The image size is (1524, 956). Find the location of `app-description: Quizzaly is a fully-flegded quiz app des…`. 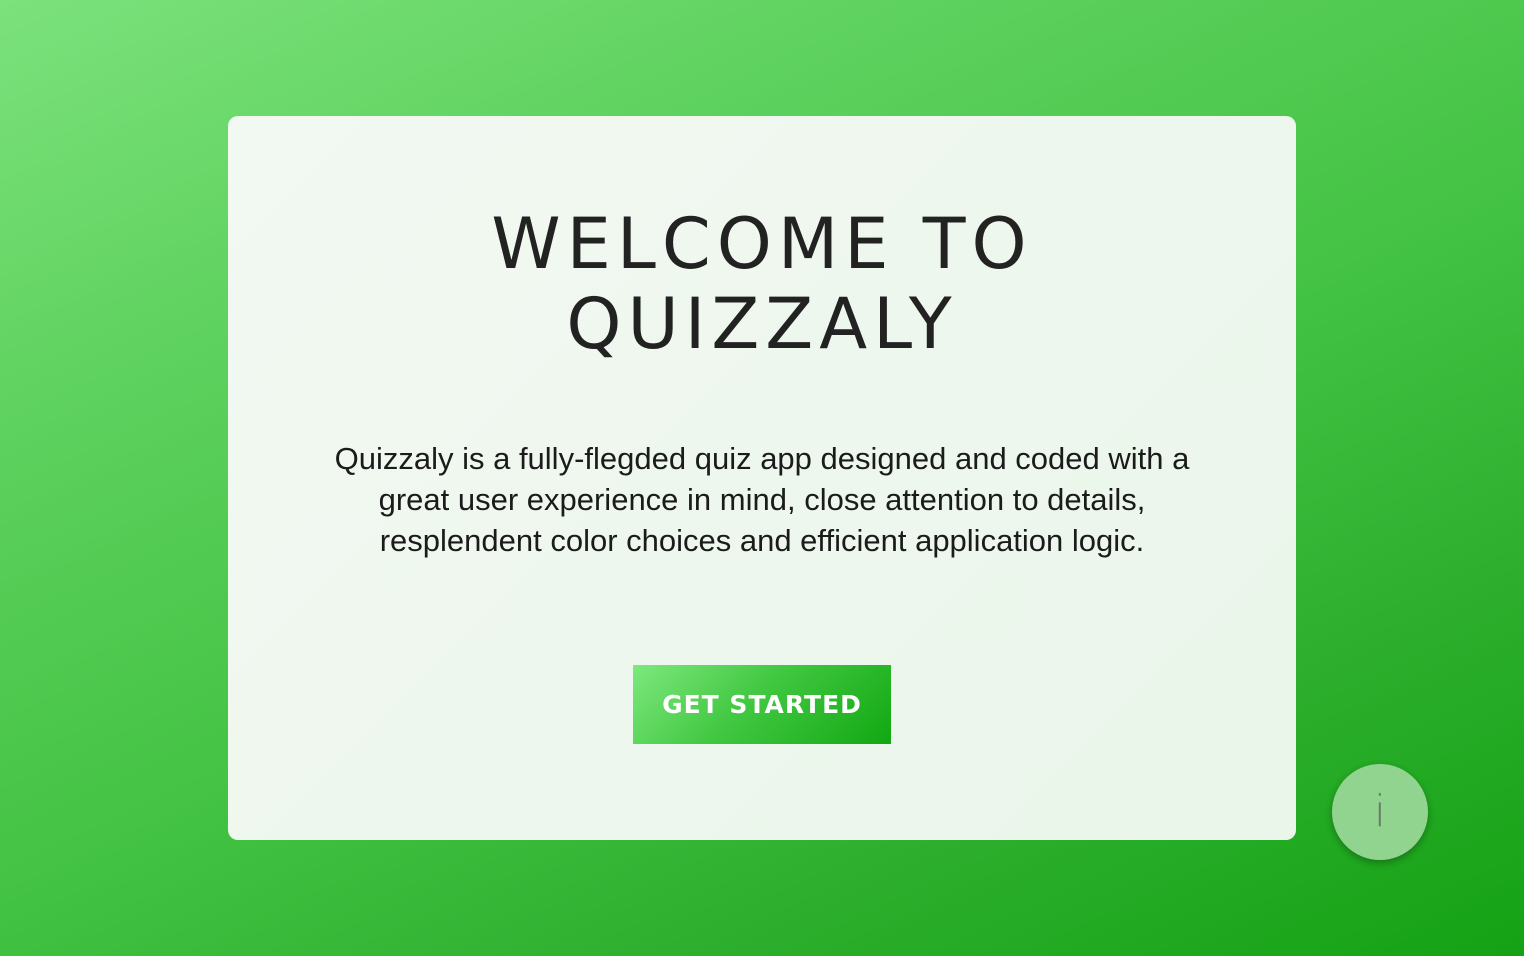

app-description: Quizzaly is a fully-flegded quiz app des… is located at coordinates (762, 499).